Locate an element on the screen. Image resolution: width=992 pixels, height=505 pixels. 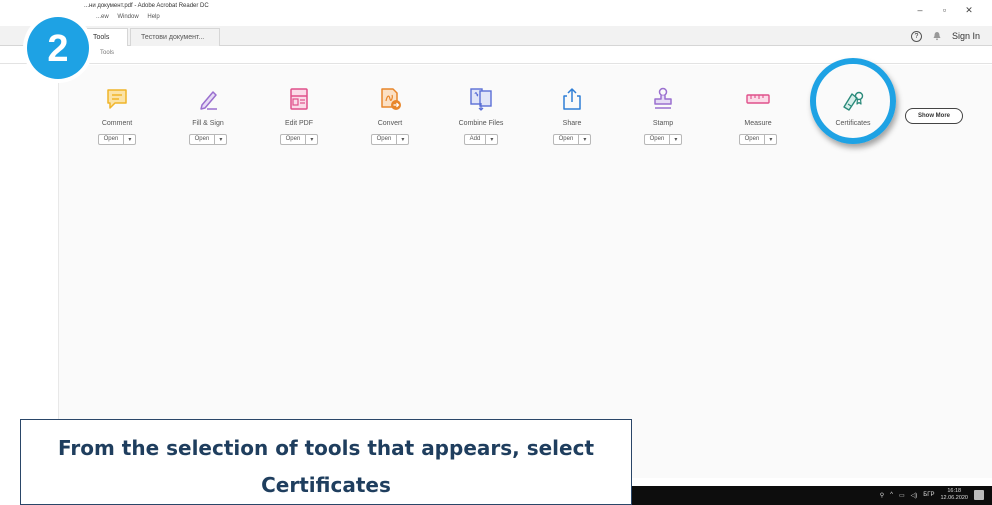
tool-fill-sign: Fill & Sign Open ▾ is located at coordinates (208, 115).